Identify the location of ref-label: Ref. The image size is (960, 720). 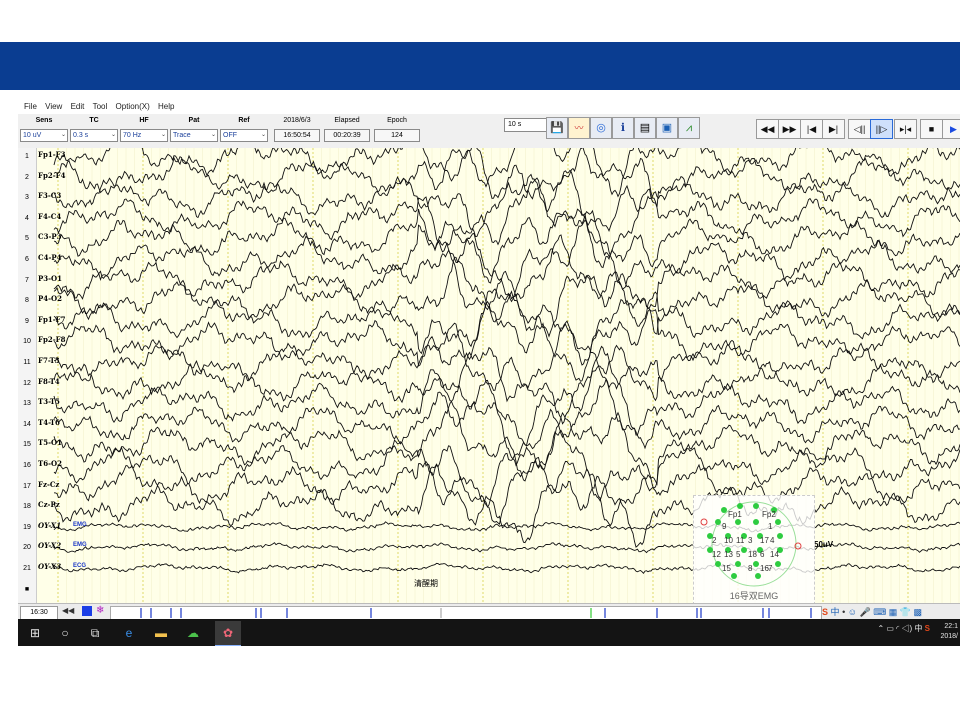
(244, 120).